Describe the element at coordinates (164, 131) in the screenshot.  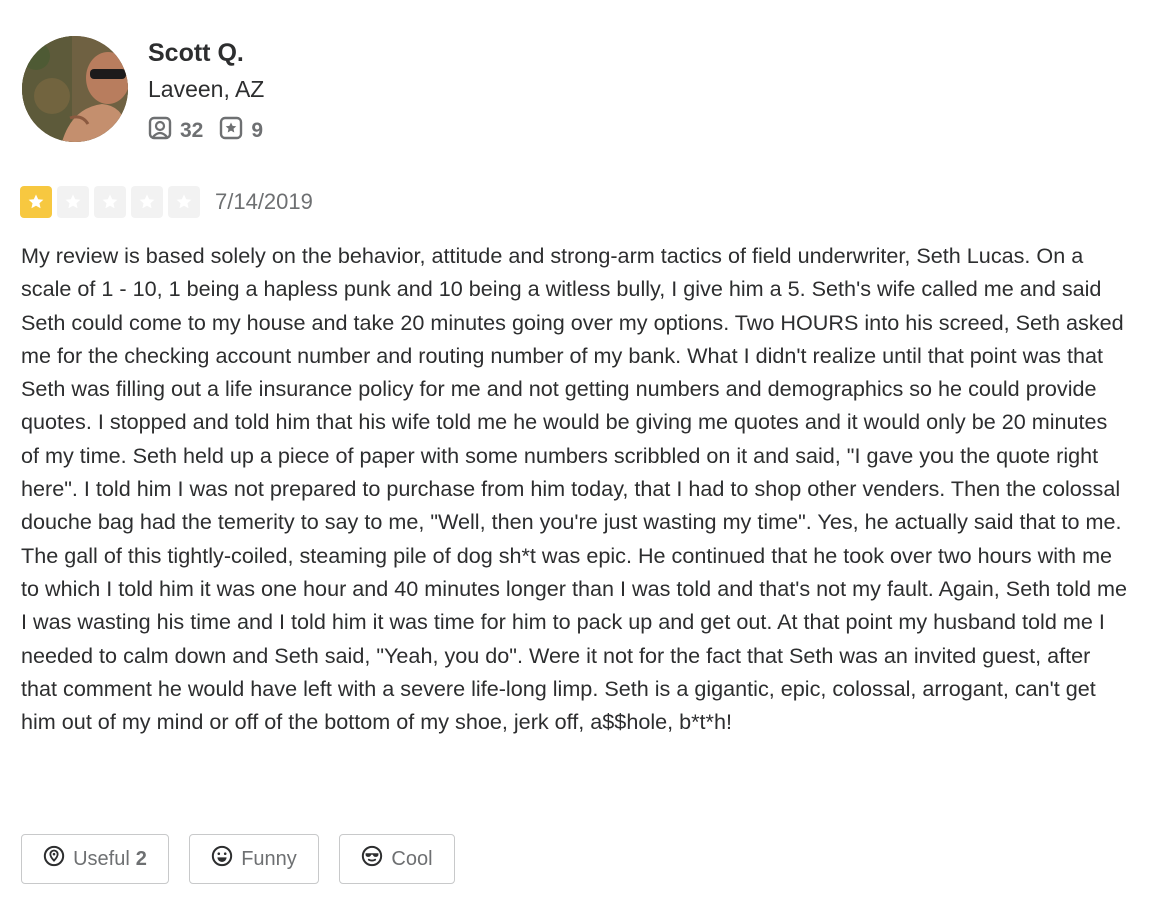
I see `friends-icon` at that location.